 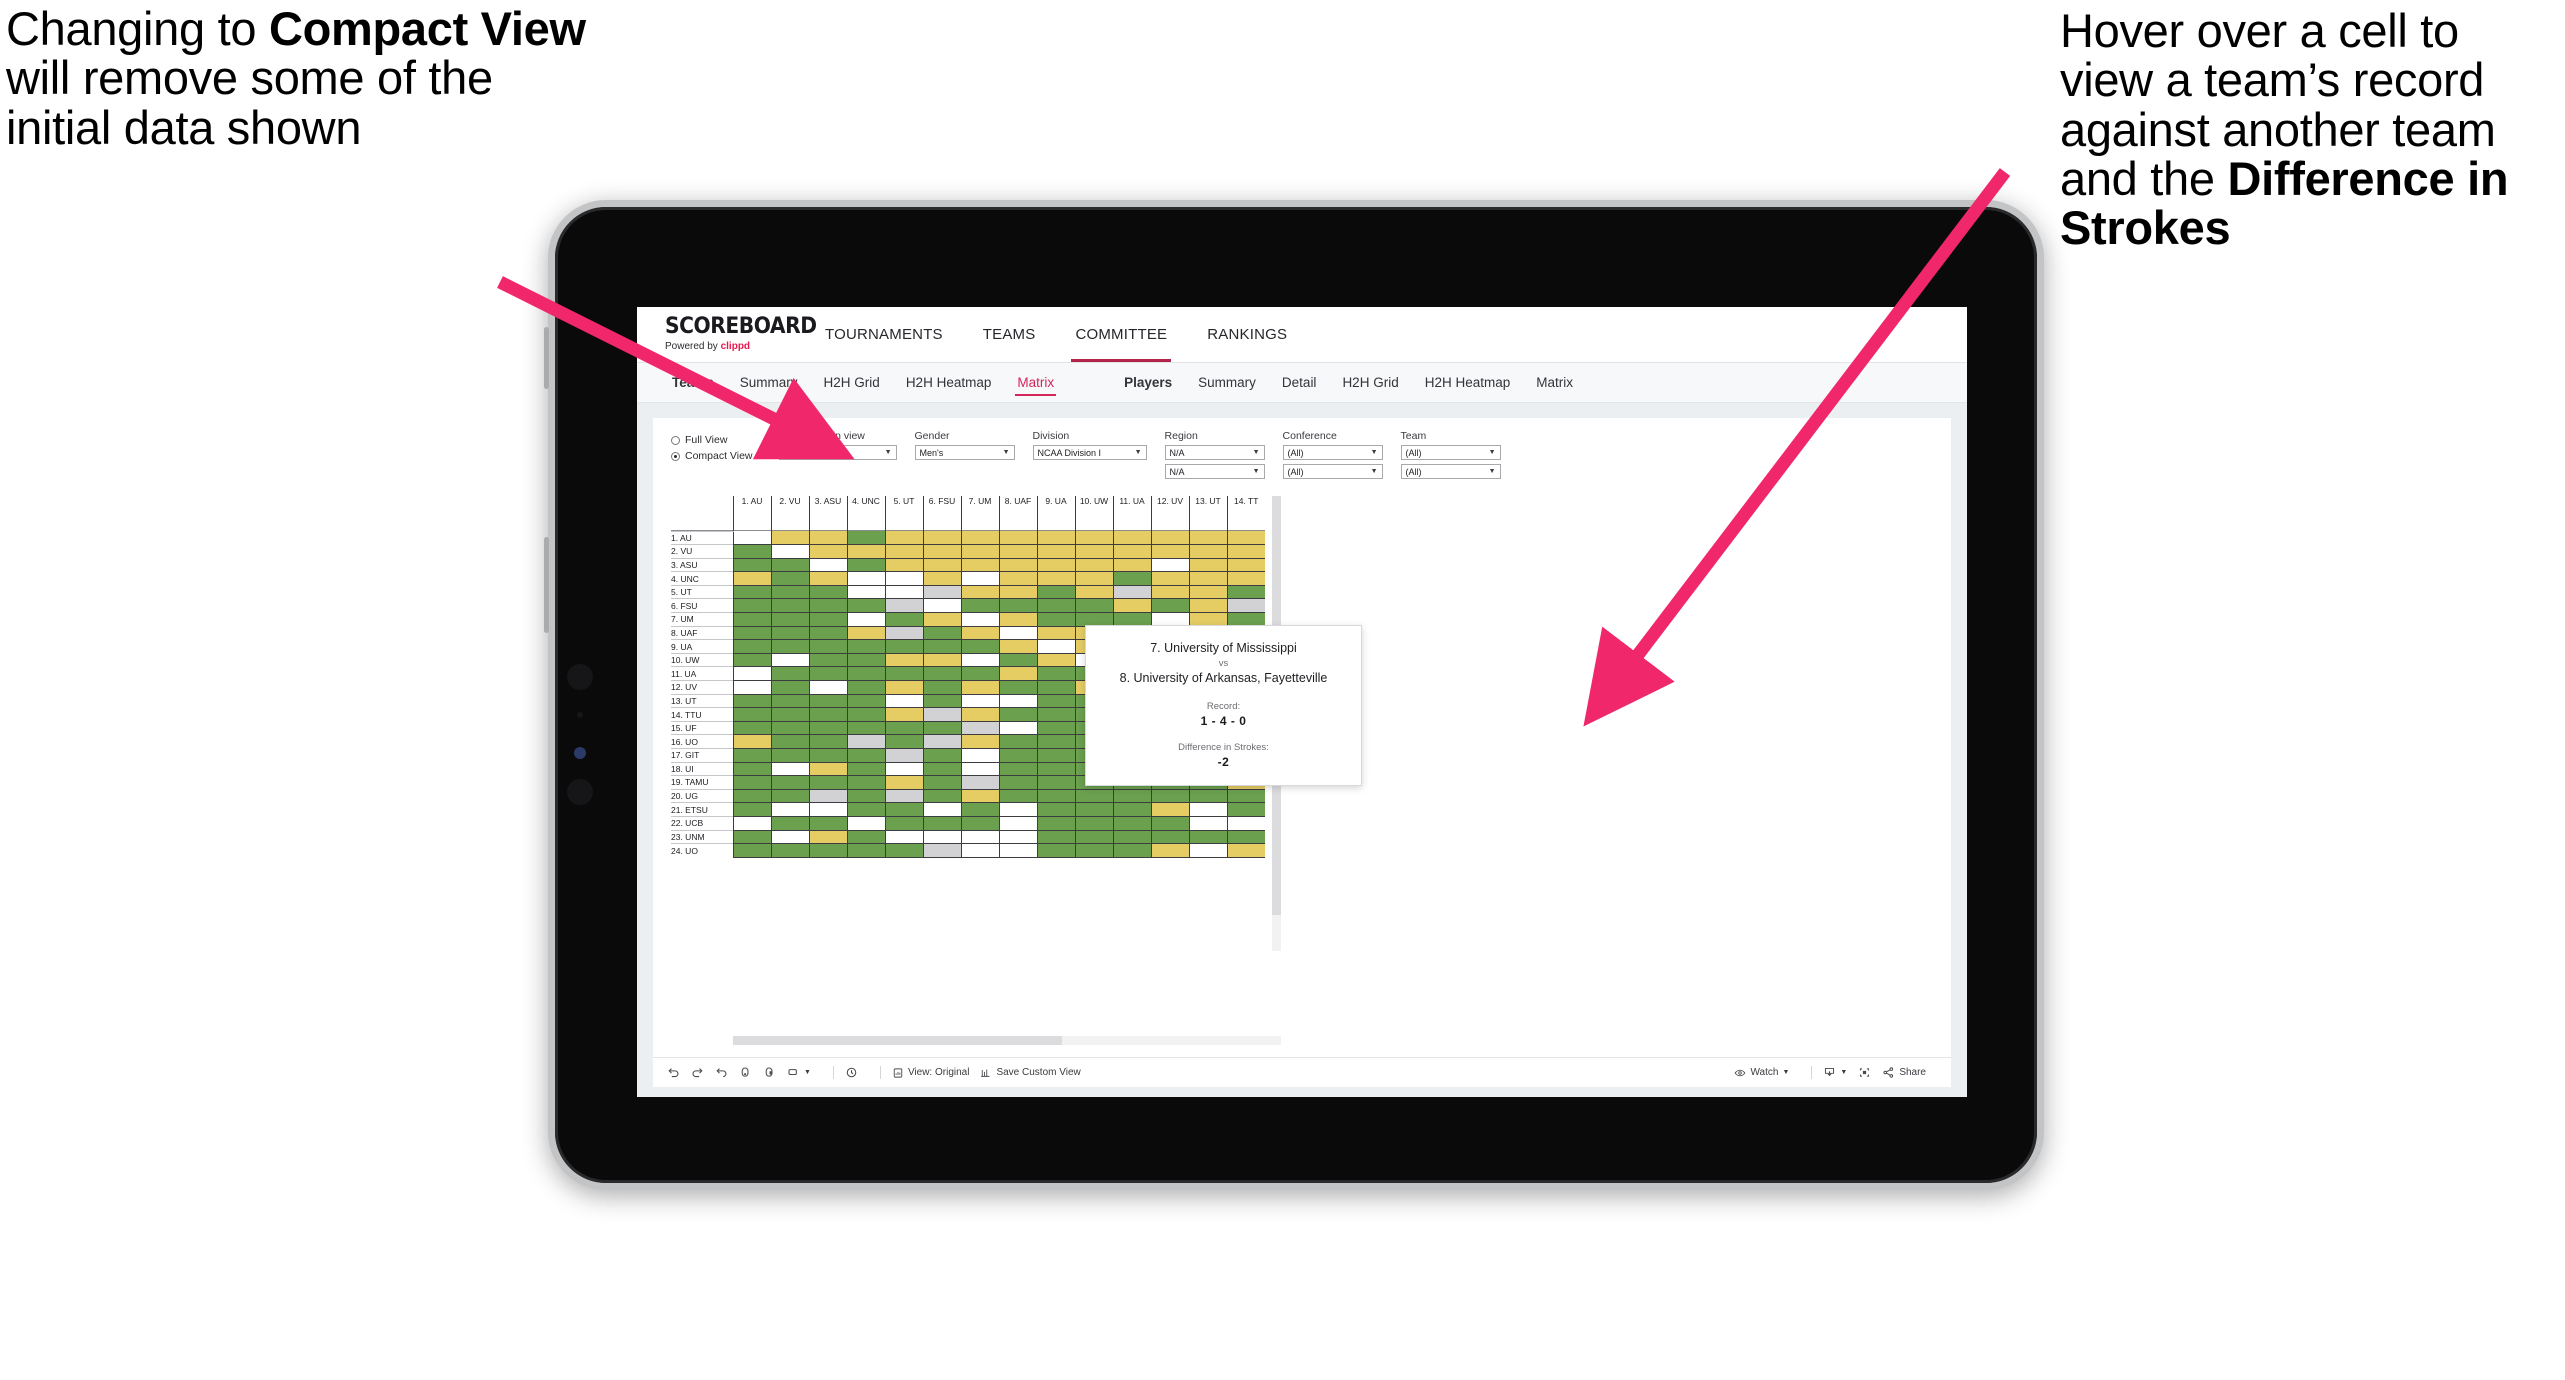 I want to click on revert-button, so click(x=721, y=1072).